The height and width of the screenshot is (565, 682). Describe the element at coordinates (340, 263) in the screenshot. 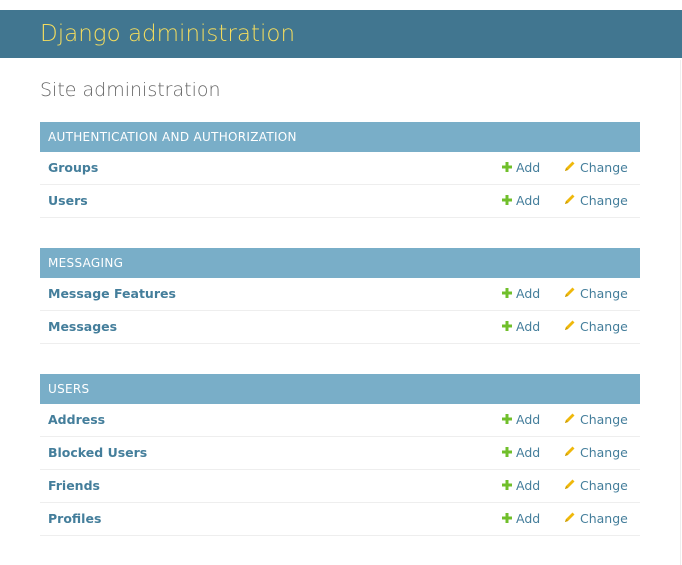

I see `module-caption: MESSAGING` at that location.